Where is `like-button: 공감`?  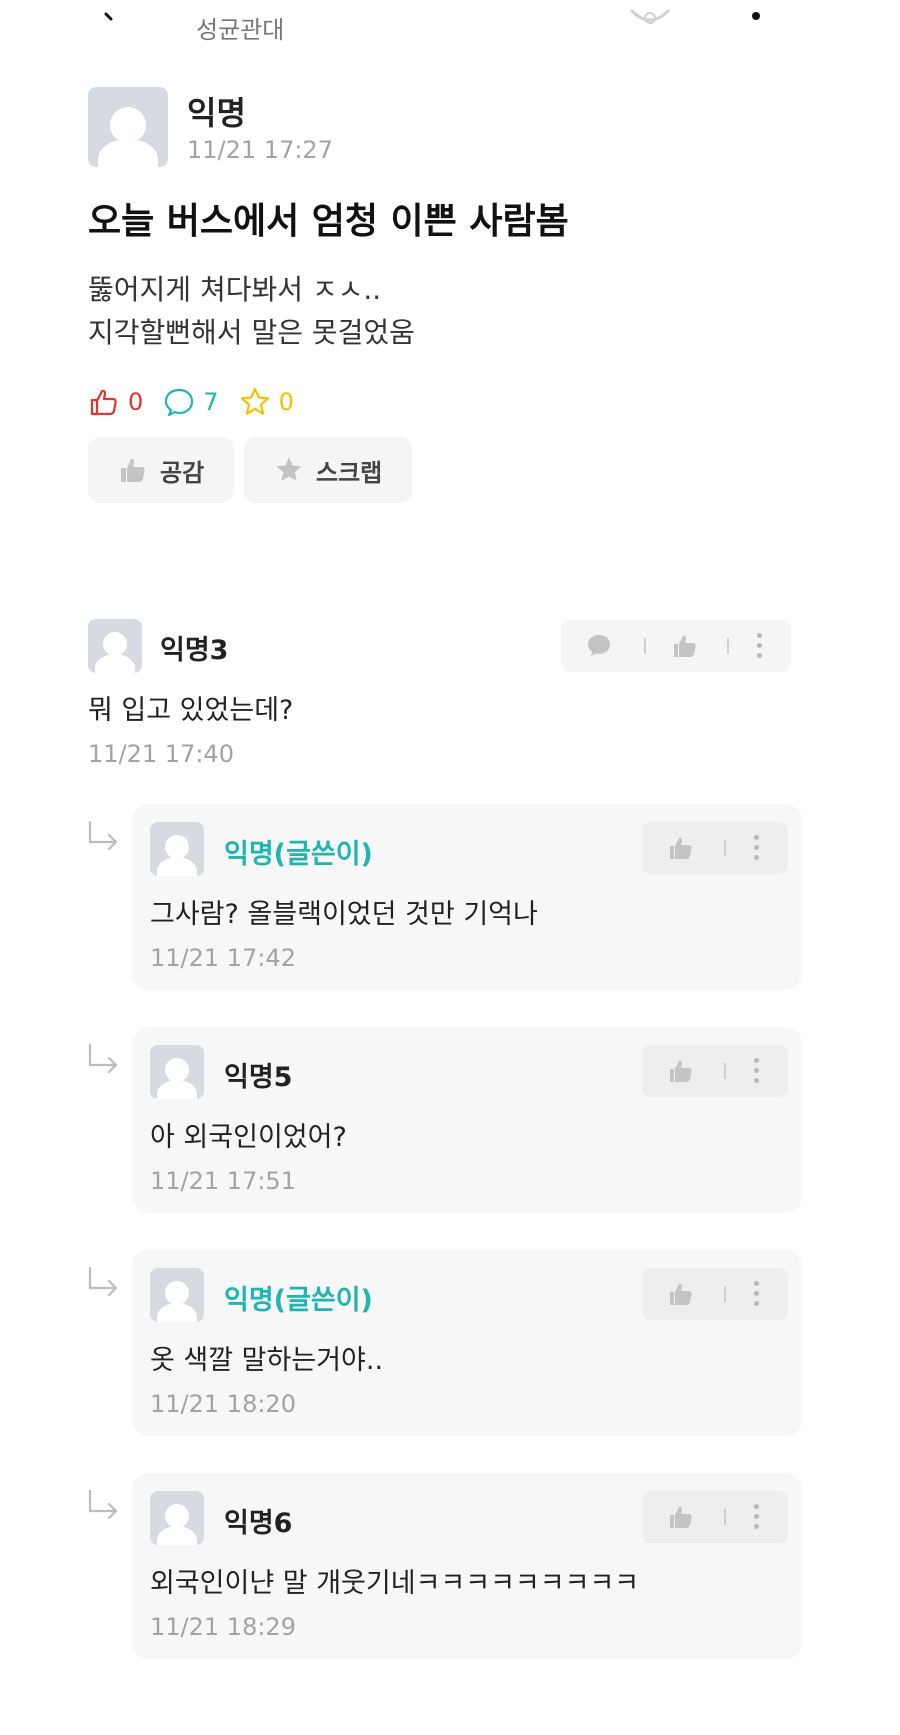 like-button: 공감 is located at coordinates (161, 470).